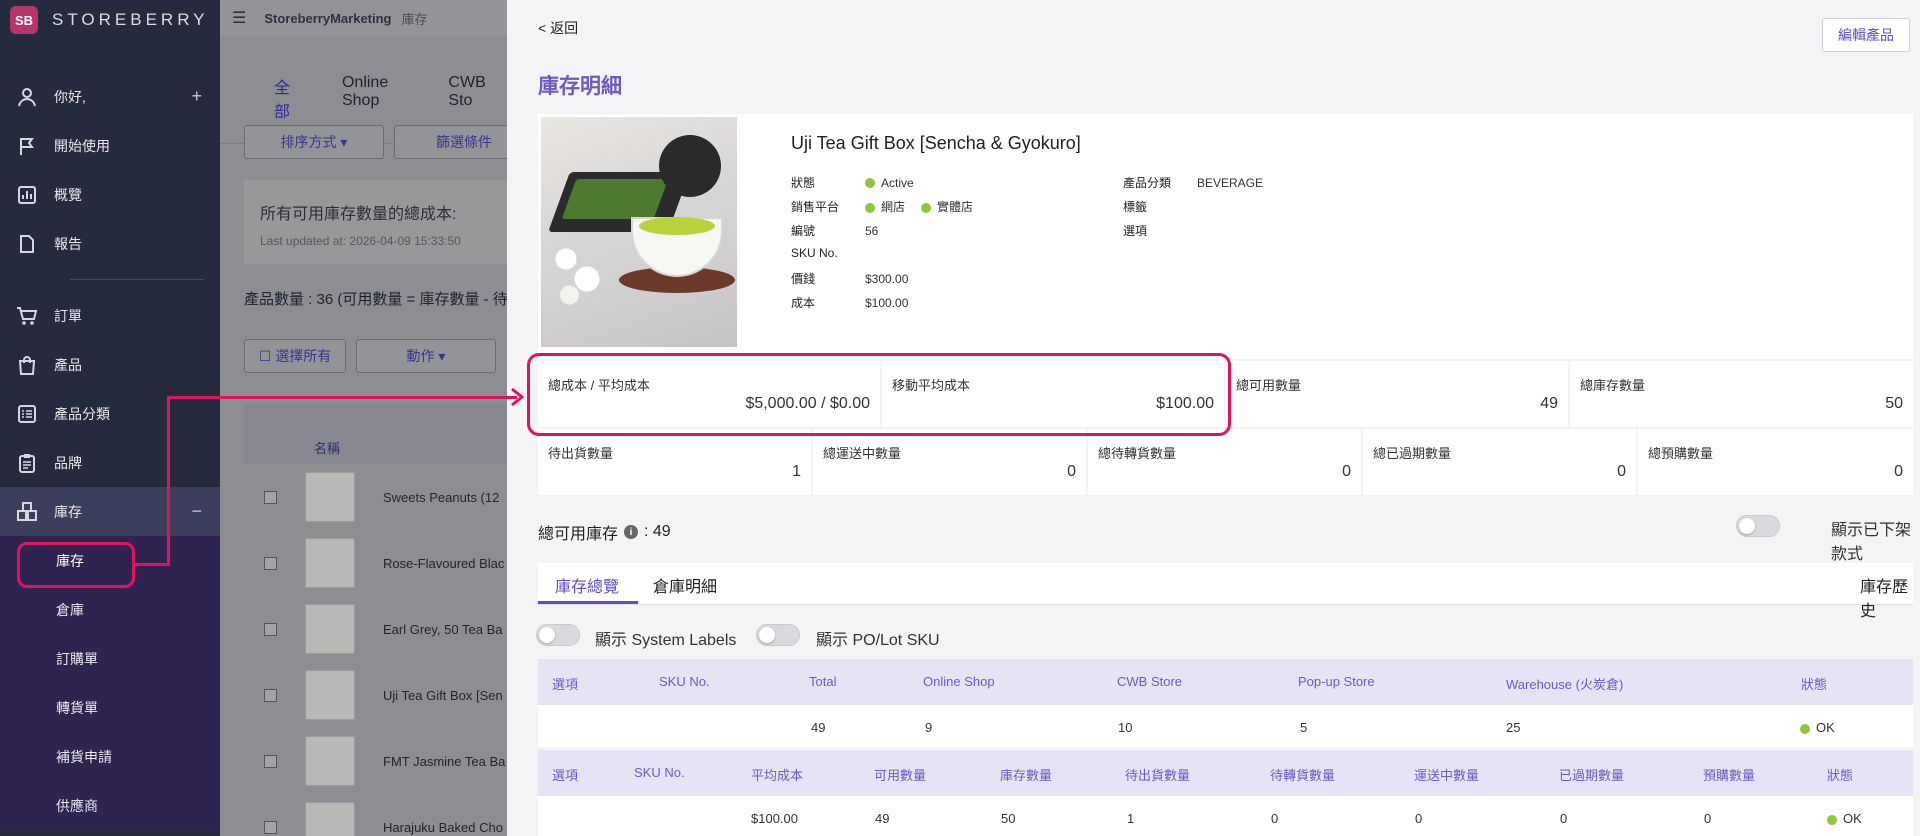 The image size is (1920, 836). Describe the element at coordinates (377, 815) in the screenshot. I see `table-row: Harajuku Baked Cho` at that location.